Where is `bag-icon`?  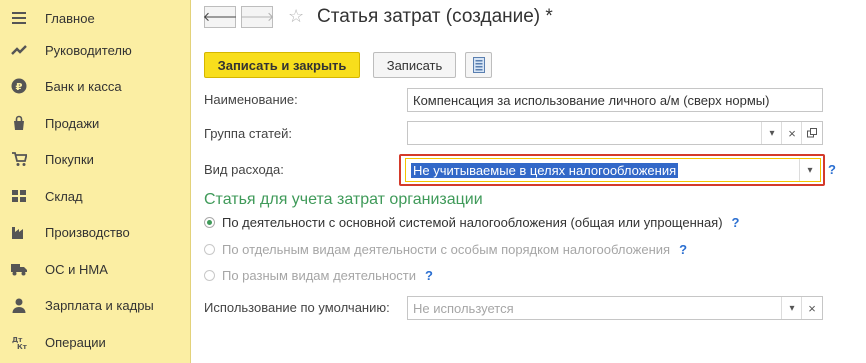 bag-icon is located at coordinates (19, 123).